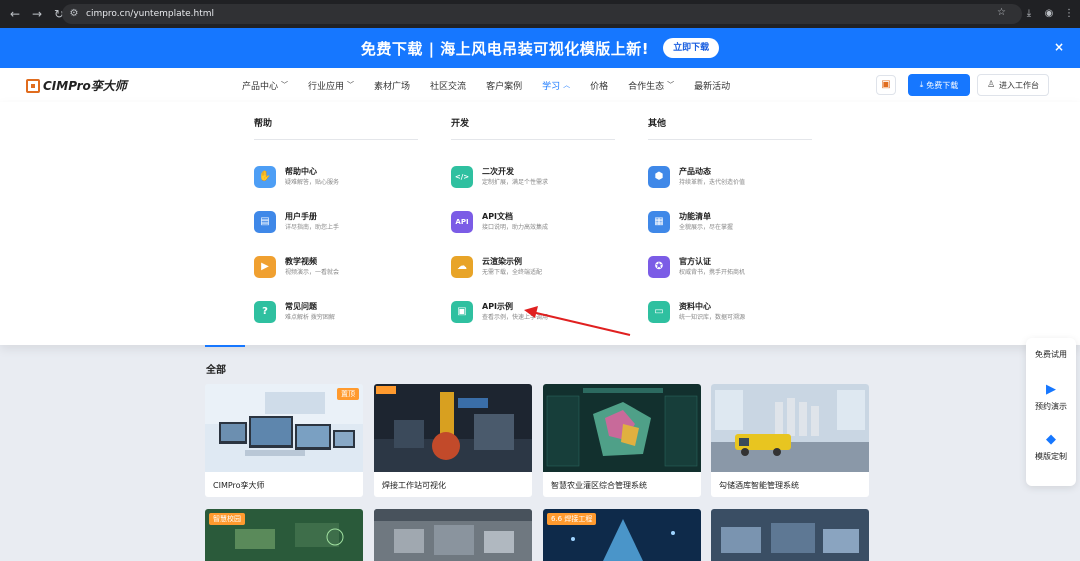 This screenshot has height=561, width=1080. I want to click on nav-item-label: 社区交流, so click(448, 86).